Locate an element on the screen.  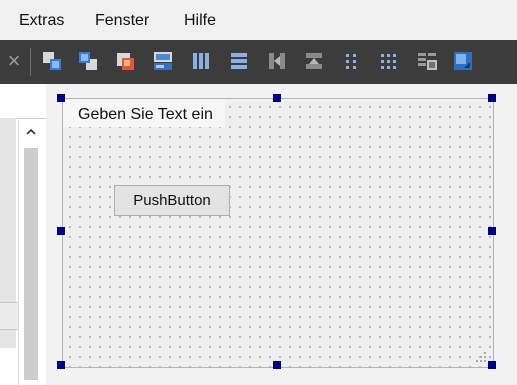
selection-handle-top-left is located at coordinates (61, 98).